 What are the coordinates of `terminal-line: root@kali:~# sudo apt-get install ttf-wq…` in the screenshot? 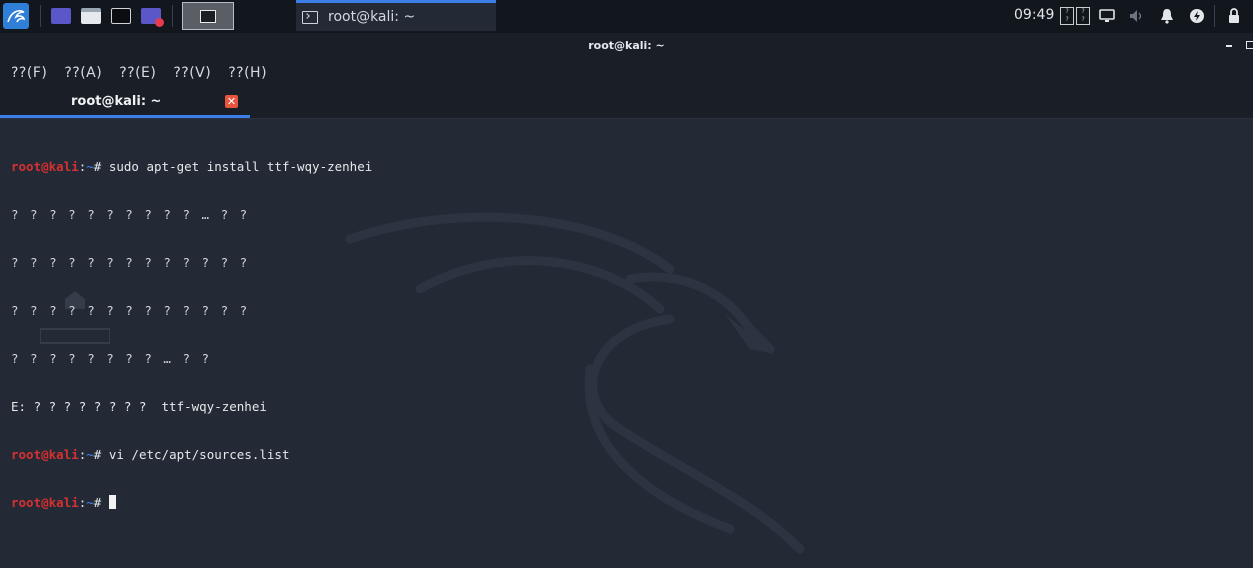 It's located at (192, 166).